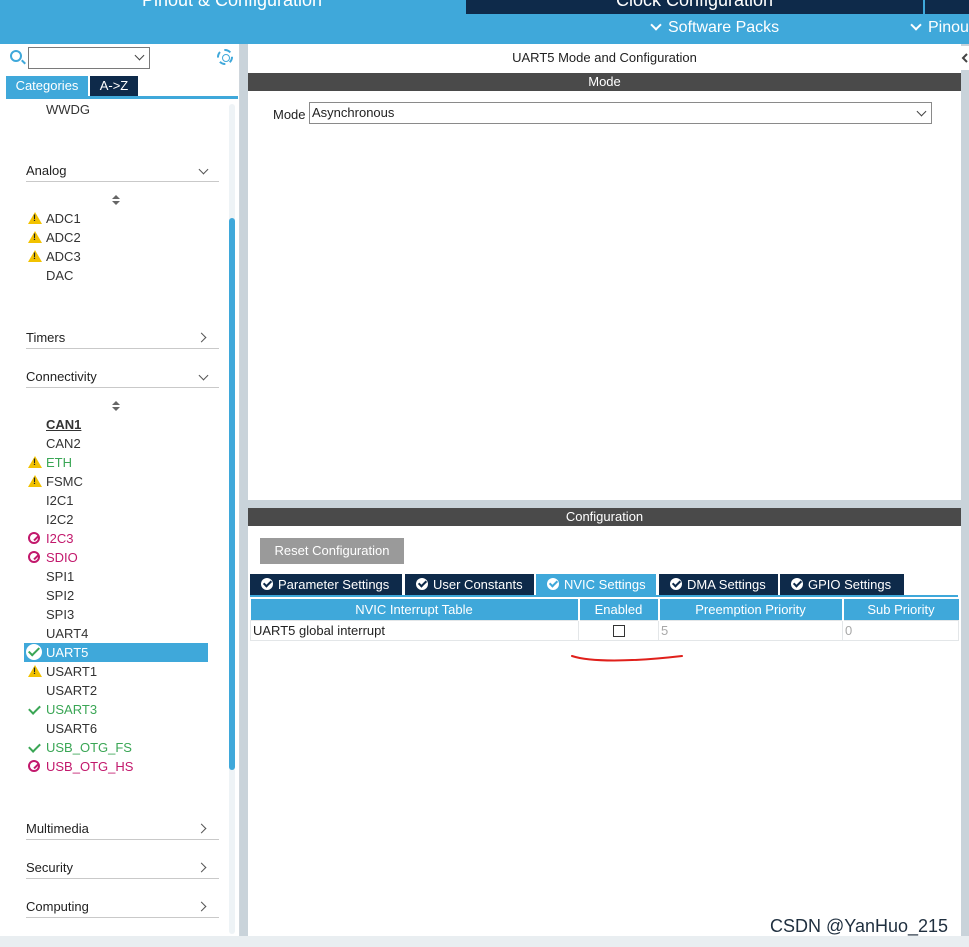  What do you see at coordinates (67, 633) in the screenshot?
I see `list-item-uart4: UART4` at bounding box center [67, 633].